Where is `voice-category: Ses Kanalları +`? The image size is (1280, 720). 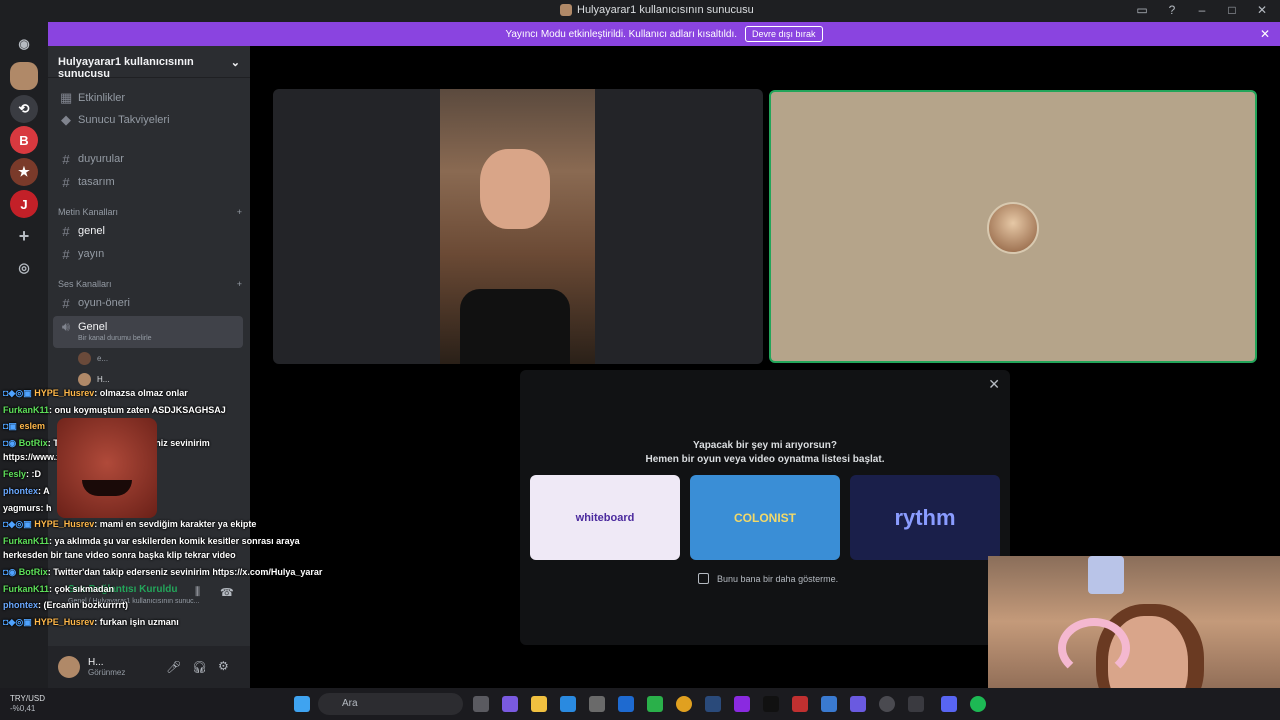 voice-category: Ses Kanalları + is located at coordinates (150, 284).